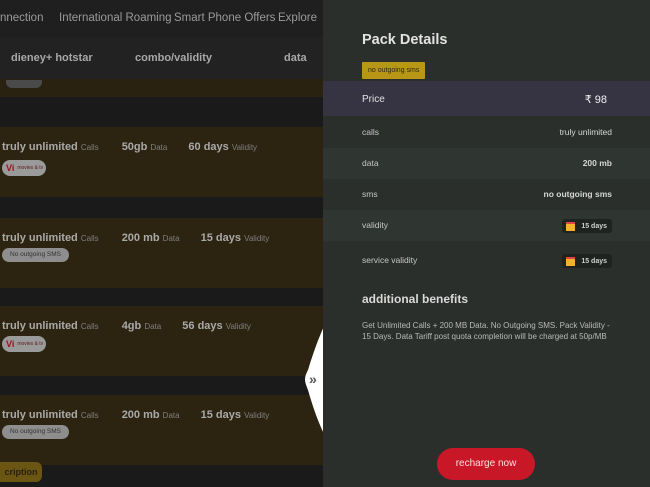 Image resolution: width=650 pixels, height=487 pixels. I want to click on validity-chip: 15 days, so click(587, 226).